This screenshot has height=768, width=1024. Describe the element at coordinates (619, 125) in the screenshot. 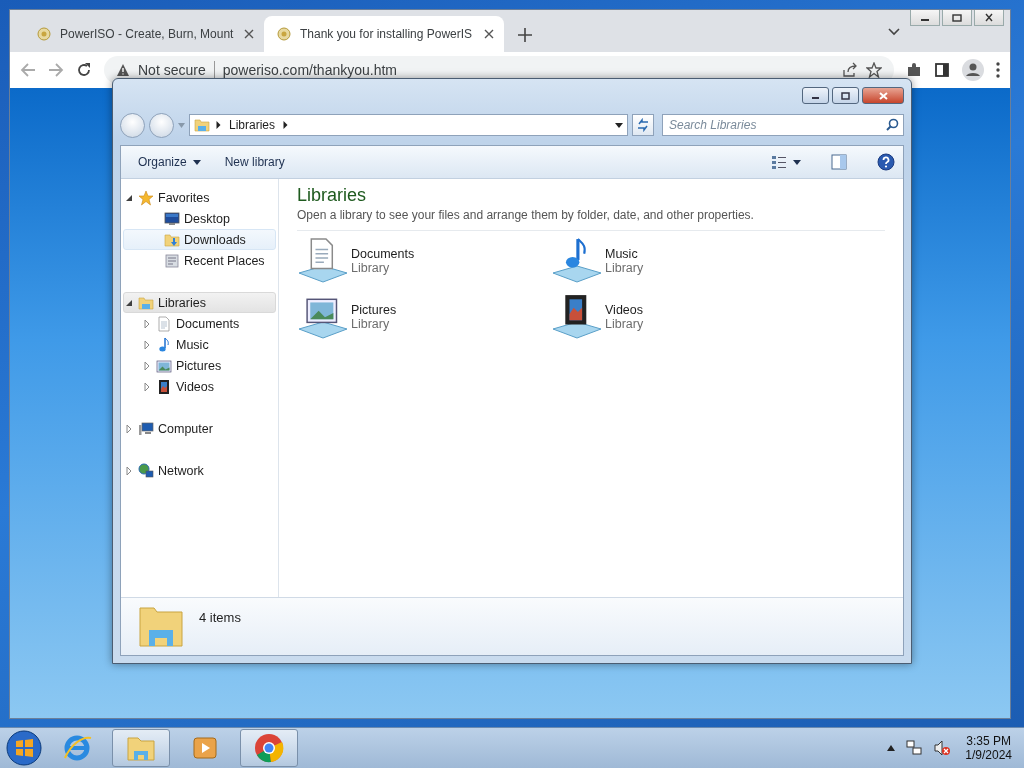

I see `dropdown-caret-icon` at that location.